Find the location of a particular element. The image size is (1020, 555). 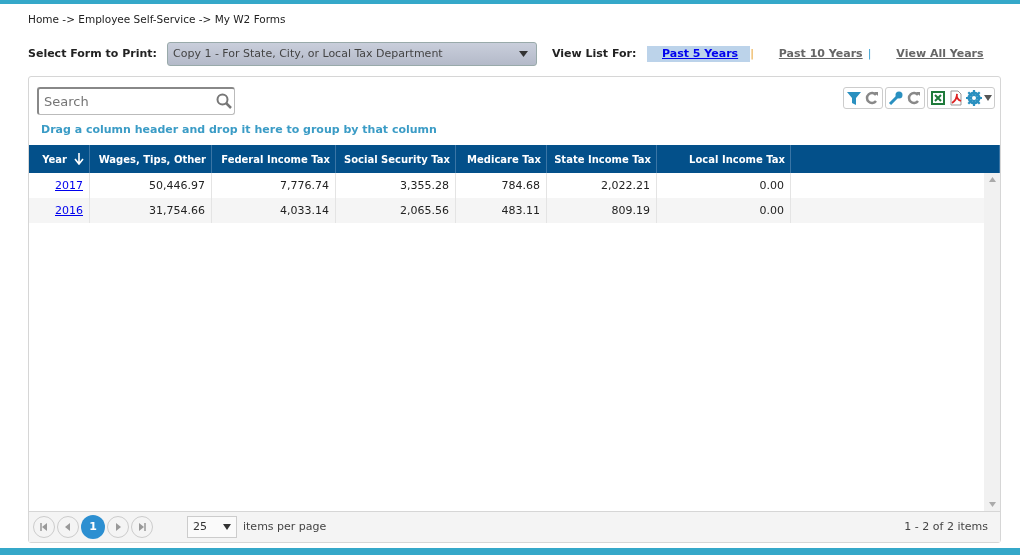

scroll-up-icon is located at coordinates (992, 180).